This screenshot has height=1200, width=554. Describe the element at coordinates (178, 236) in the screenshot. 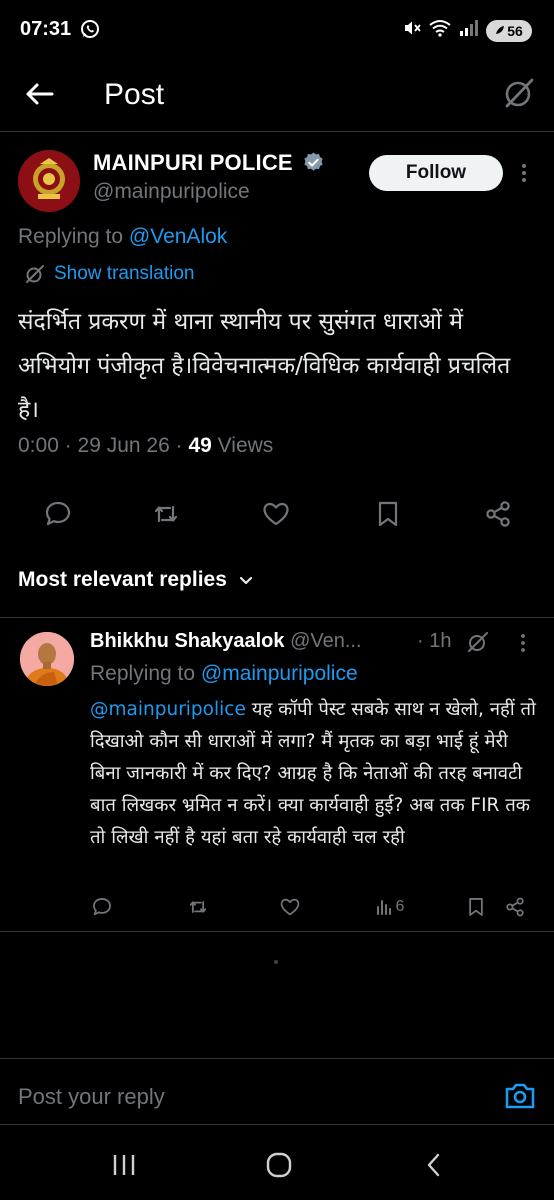

I see `replying-to-handle: @VenAlok` at that location.